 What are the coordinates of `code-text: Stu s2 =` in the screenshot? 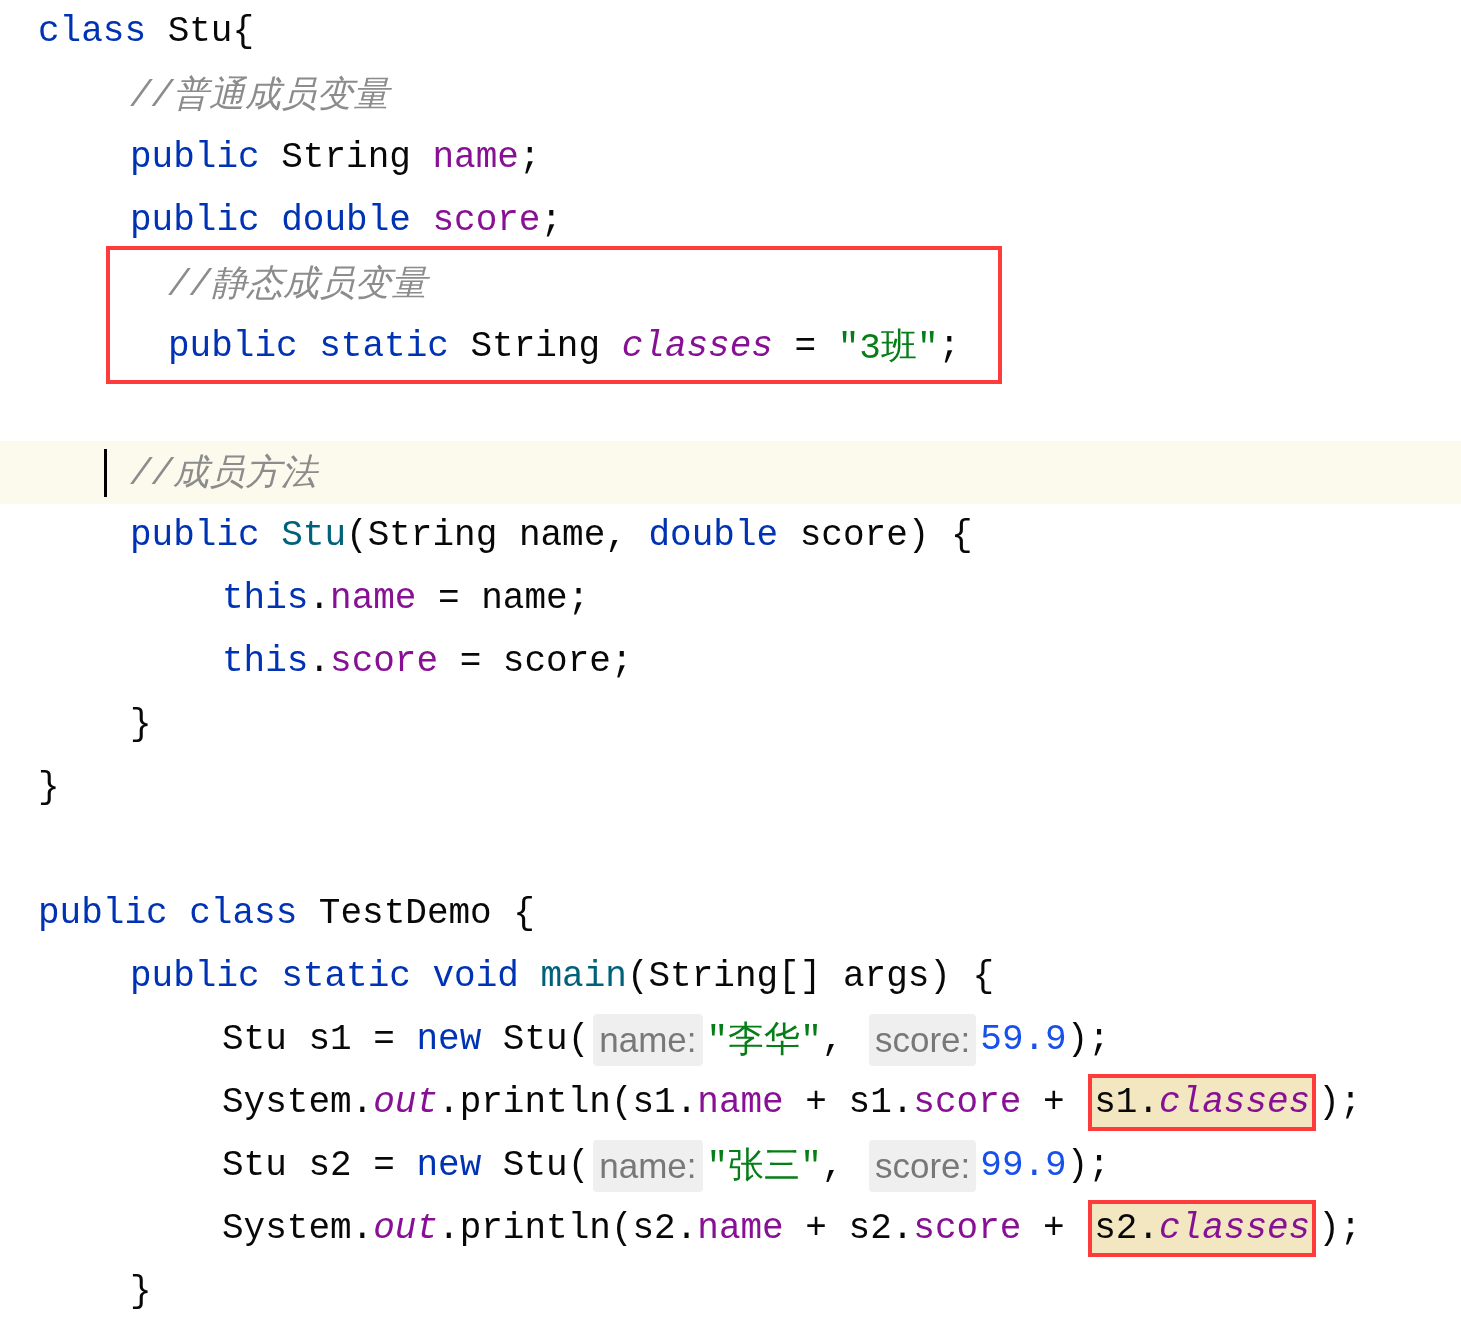 It's located at (309, 1165).